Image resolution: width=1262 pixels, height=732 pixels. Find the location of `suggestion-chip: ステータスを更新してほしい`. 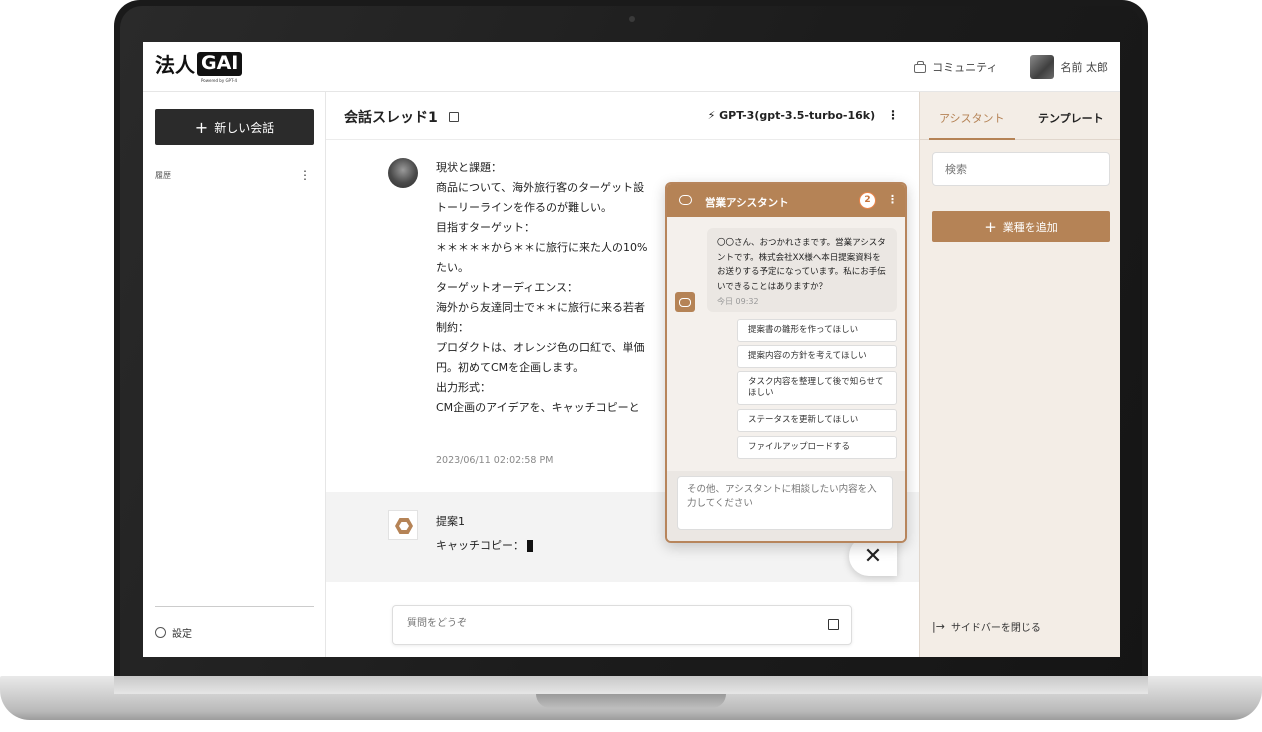

suggestion-chip: ステータスを更新してほしい is located at coordinates (817, 420).